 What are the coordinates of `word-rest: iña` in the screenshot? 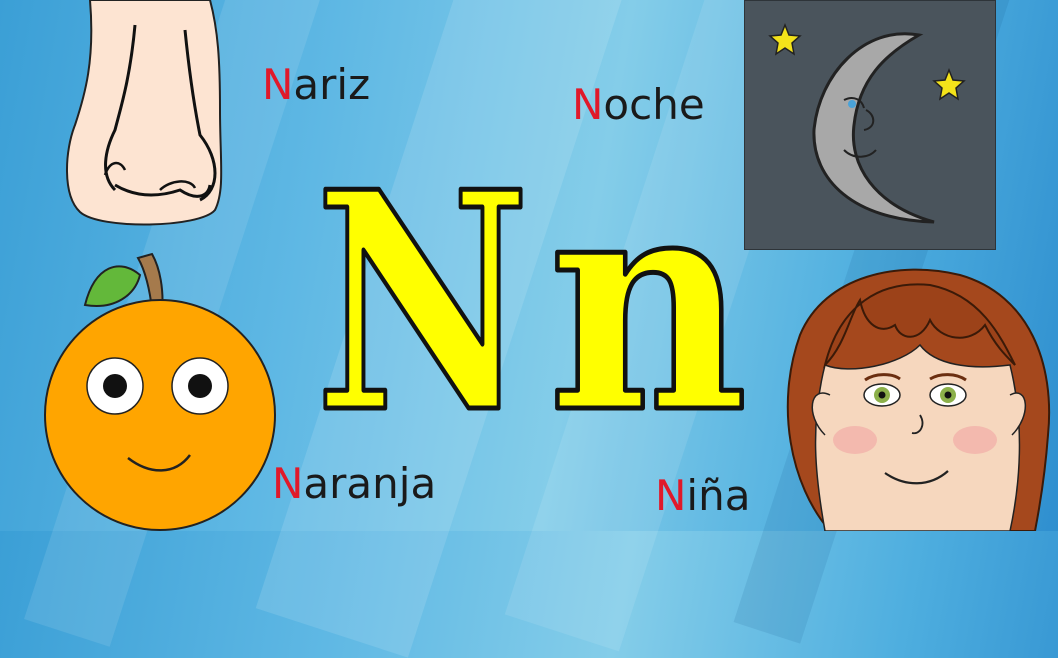 It's located at (718, 495).